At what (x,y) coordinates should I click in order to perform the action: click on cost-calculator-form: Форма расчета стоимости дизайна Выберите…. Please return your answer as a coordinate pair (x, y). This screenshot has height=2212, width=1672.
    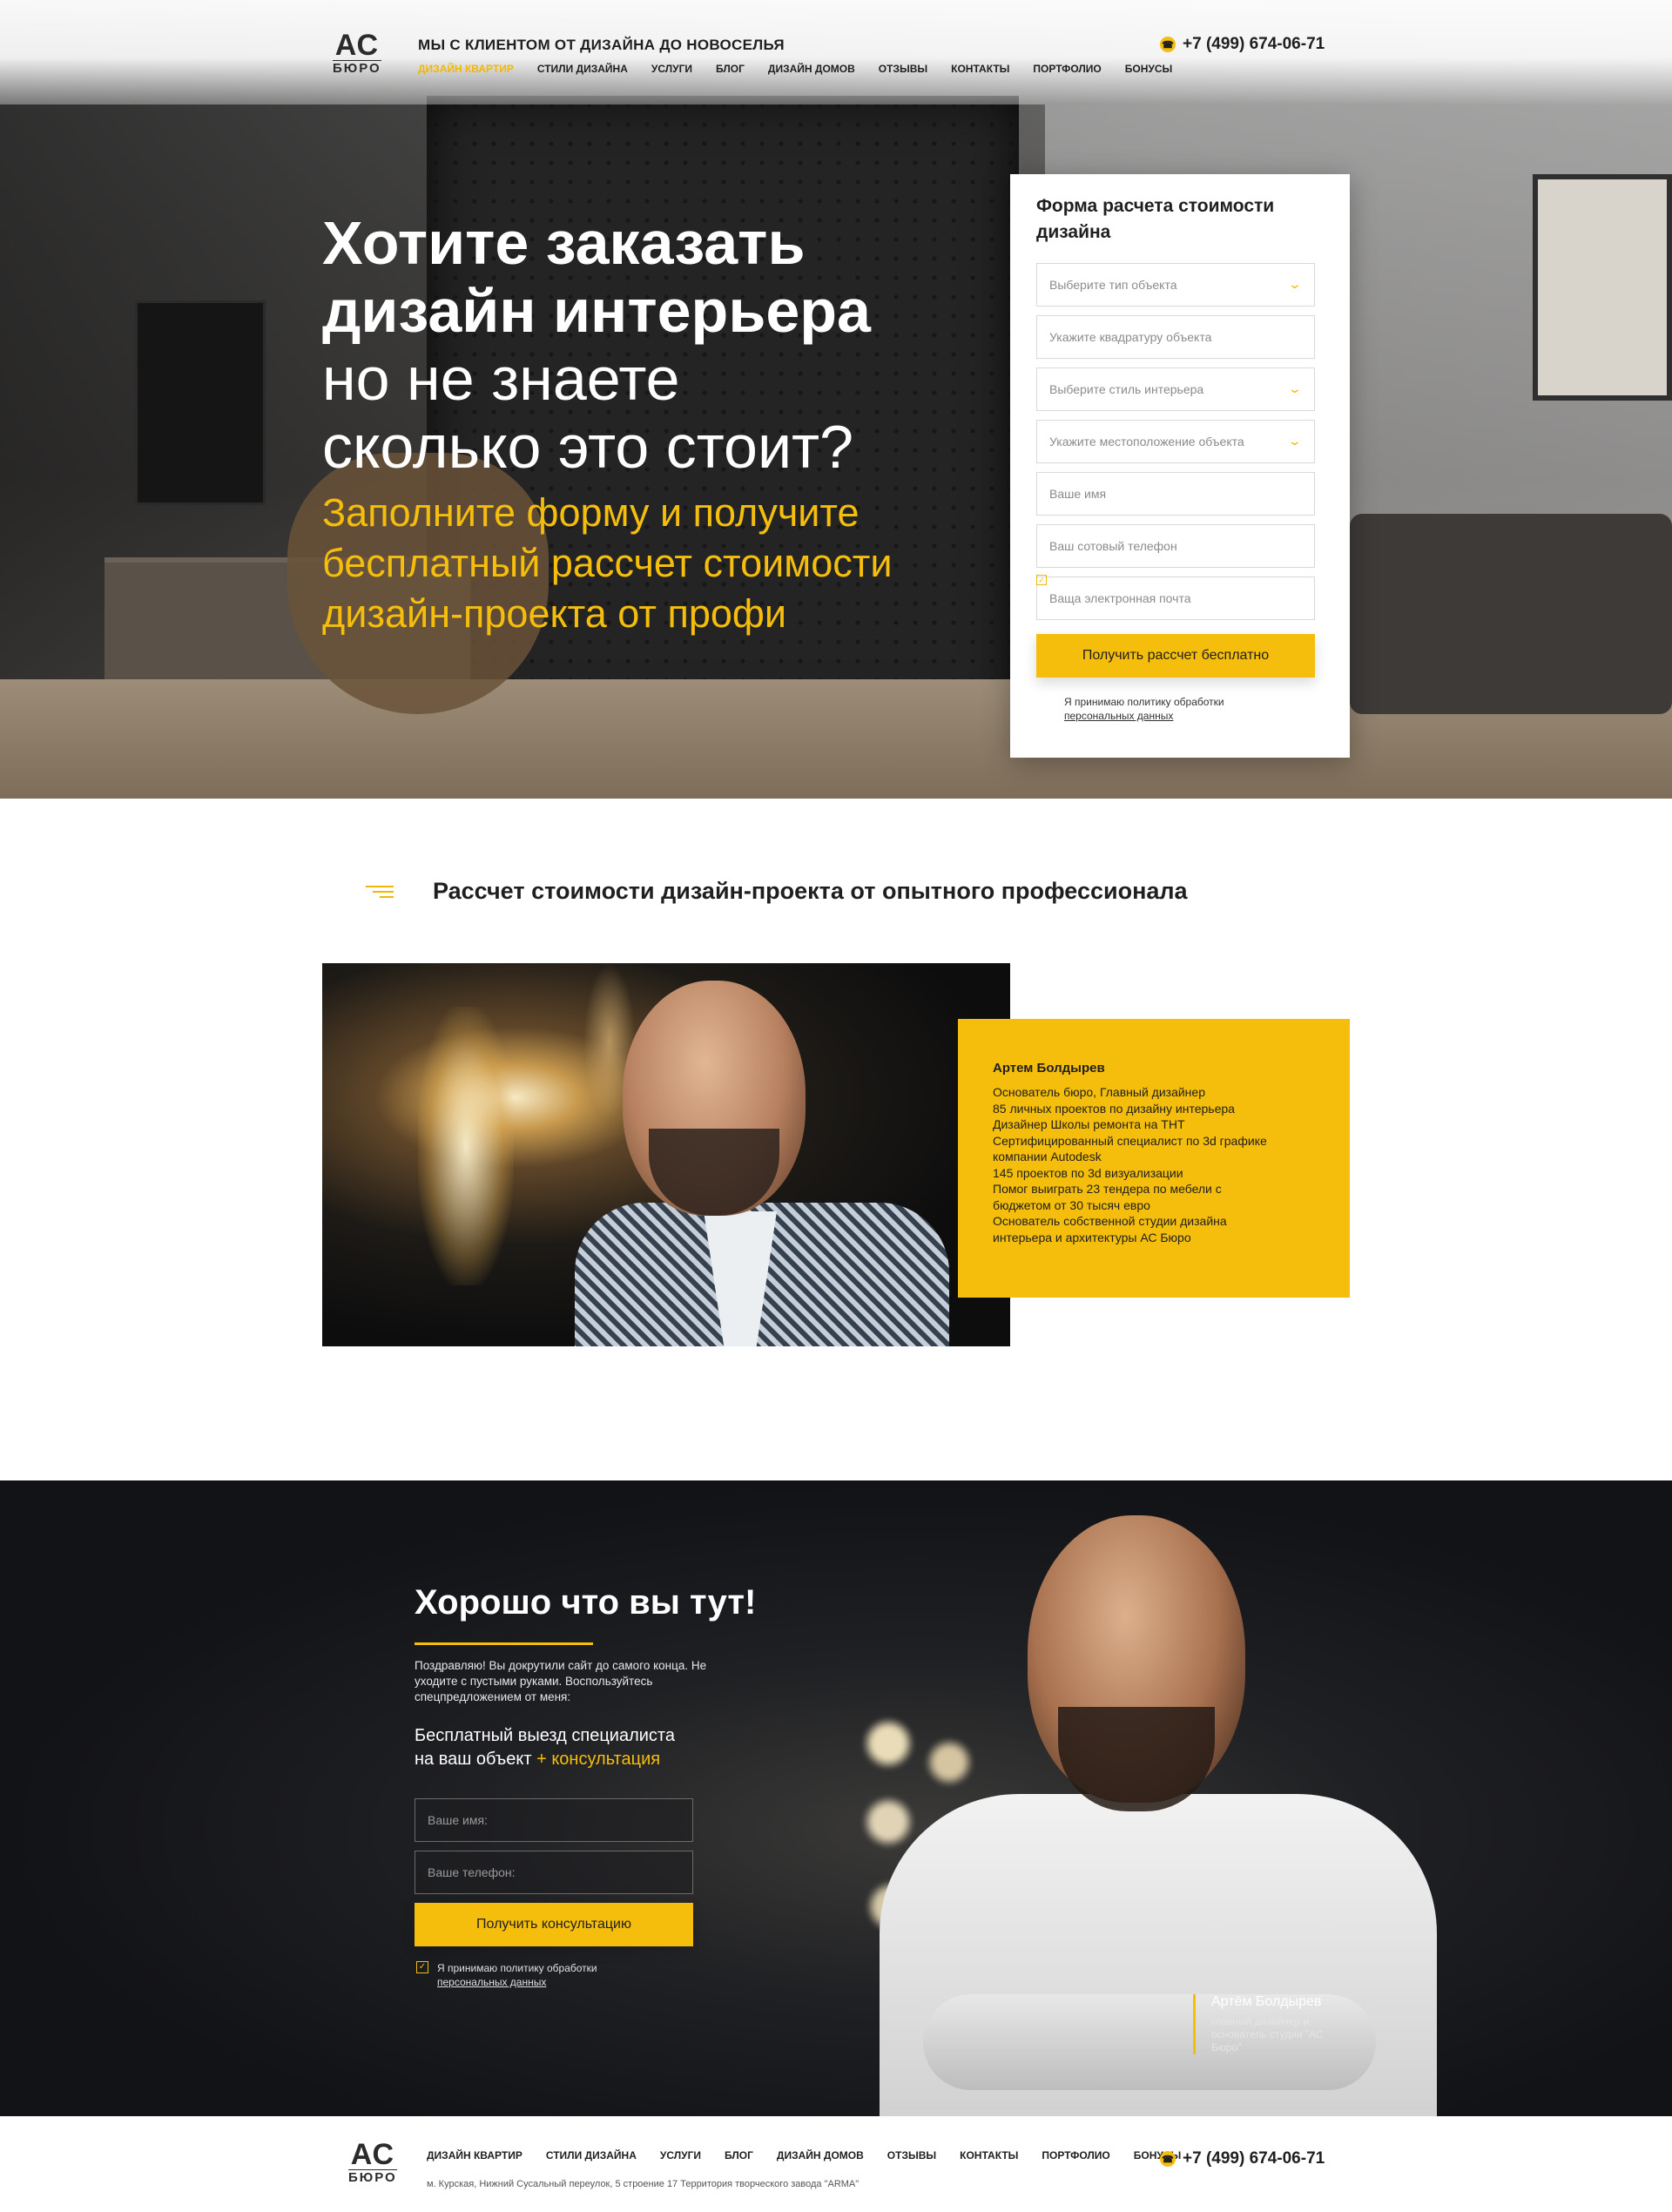
    Looking at the image, I should click on (1180, 466).